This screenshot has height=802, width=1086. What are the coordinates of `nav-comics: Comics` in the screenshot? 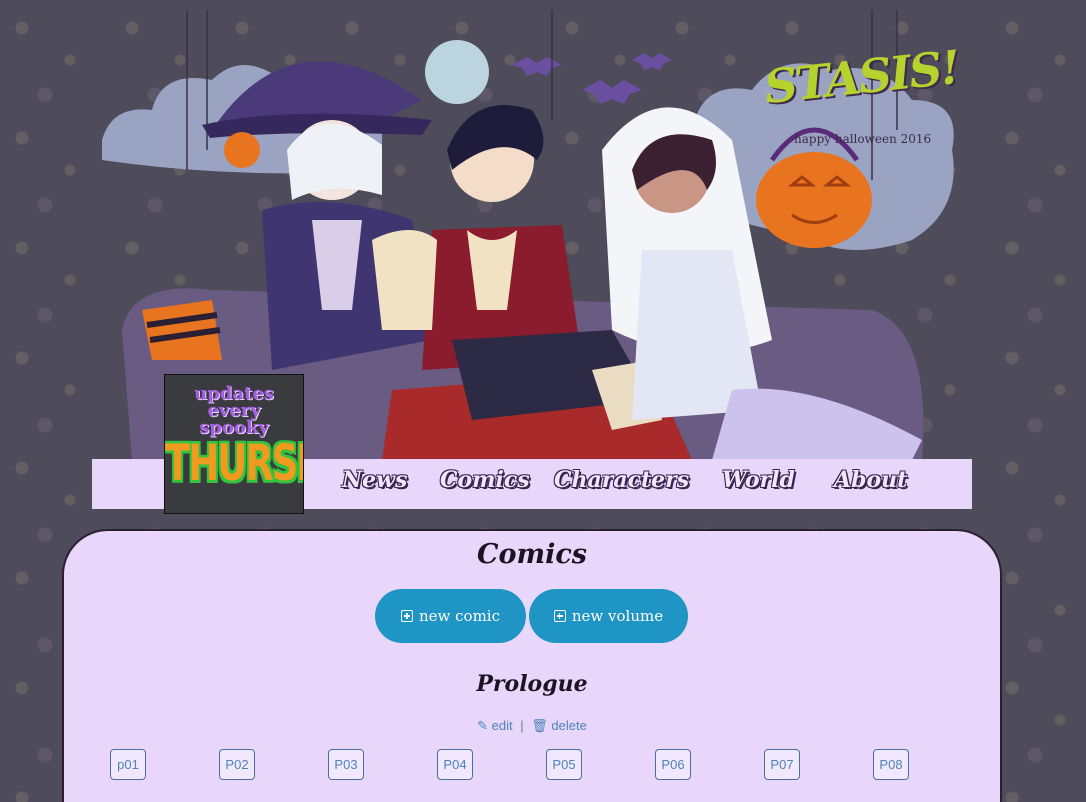 It's located at (485, 480).